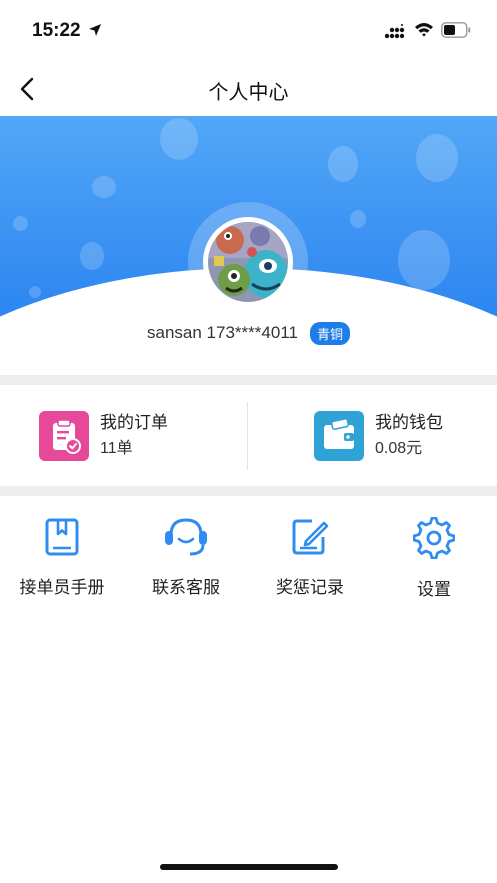 Image resolution: width=497 pixels, height=883 pixels. Describe the element at coordinates (186, 537) in the screenshot. I see `headset-icon` at that location.